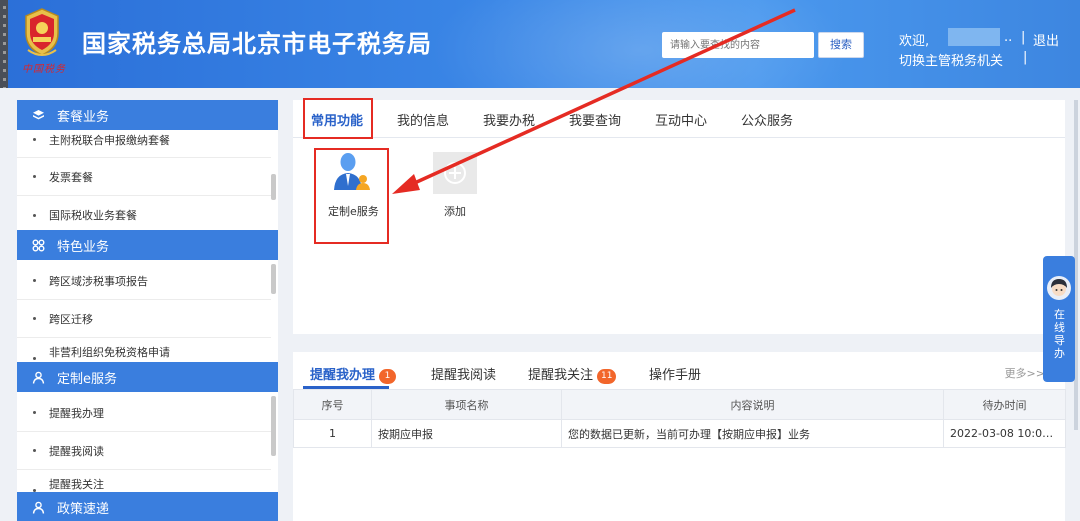 This screenshot has height=521, width=1080. I want to click on sidebar-item: 跨区迁移, so click(144, 319).